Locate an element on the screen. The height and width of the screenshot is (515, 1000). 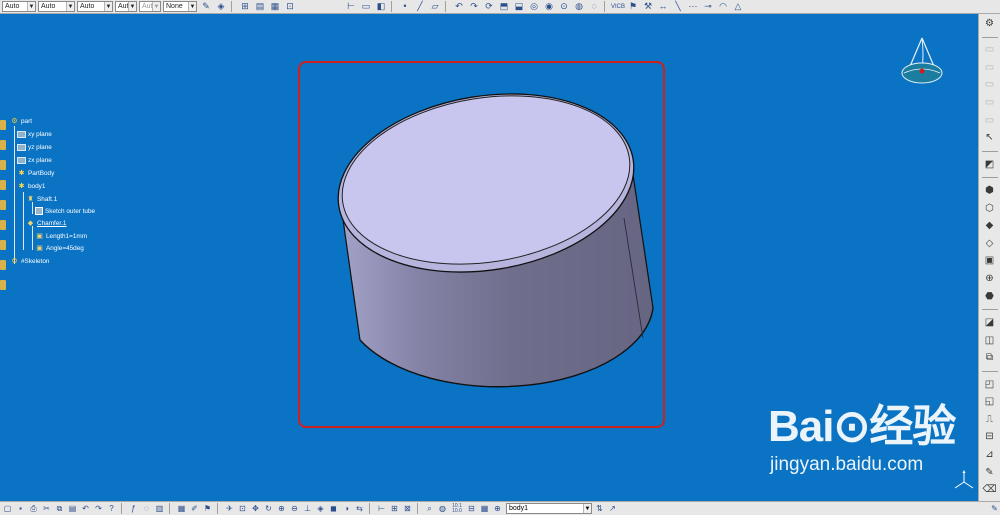
pencil-icon: ✎ is located at coordinates (990, 472).